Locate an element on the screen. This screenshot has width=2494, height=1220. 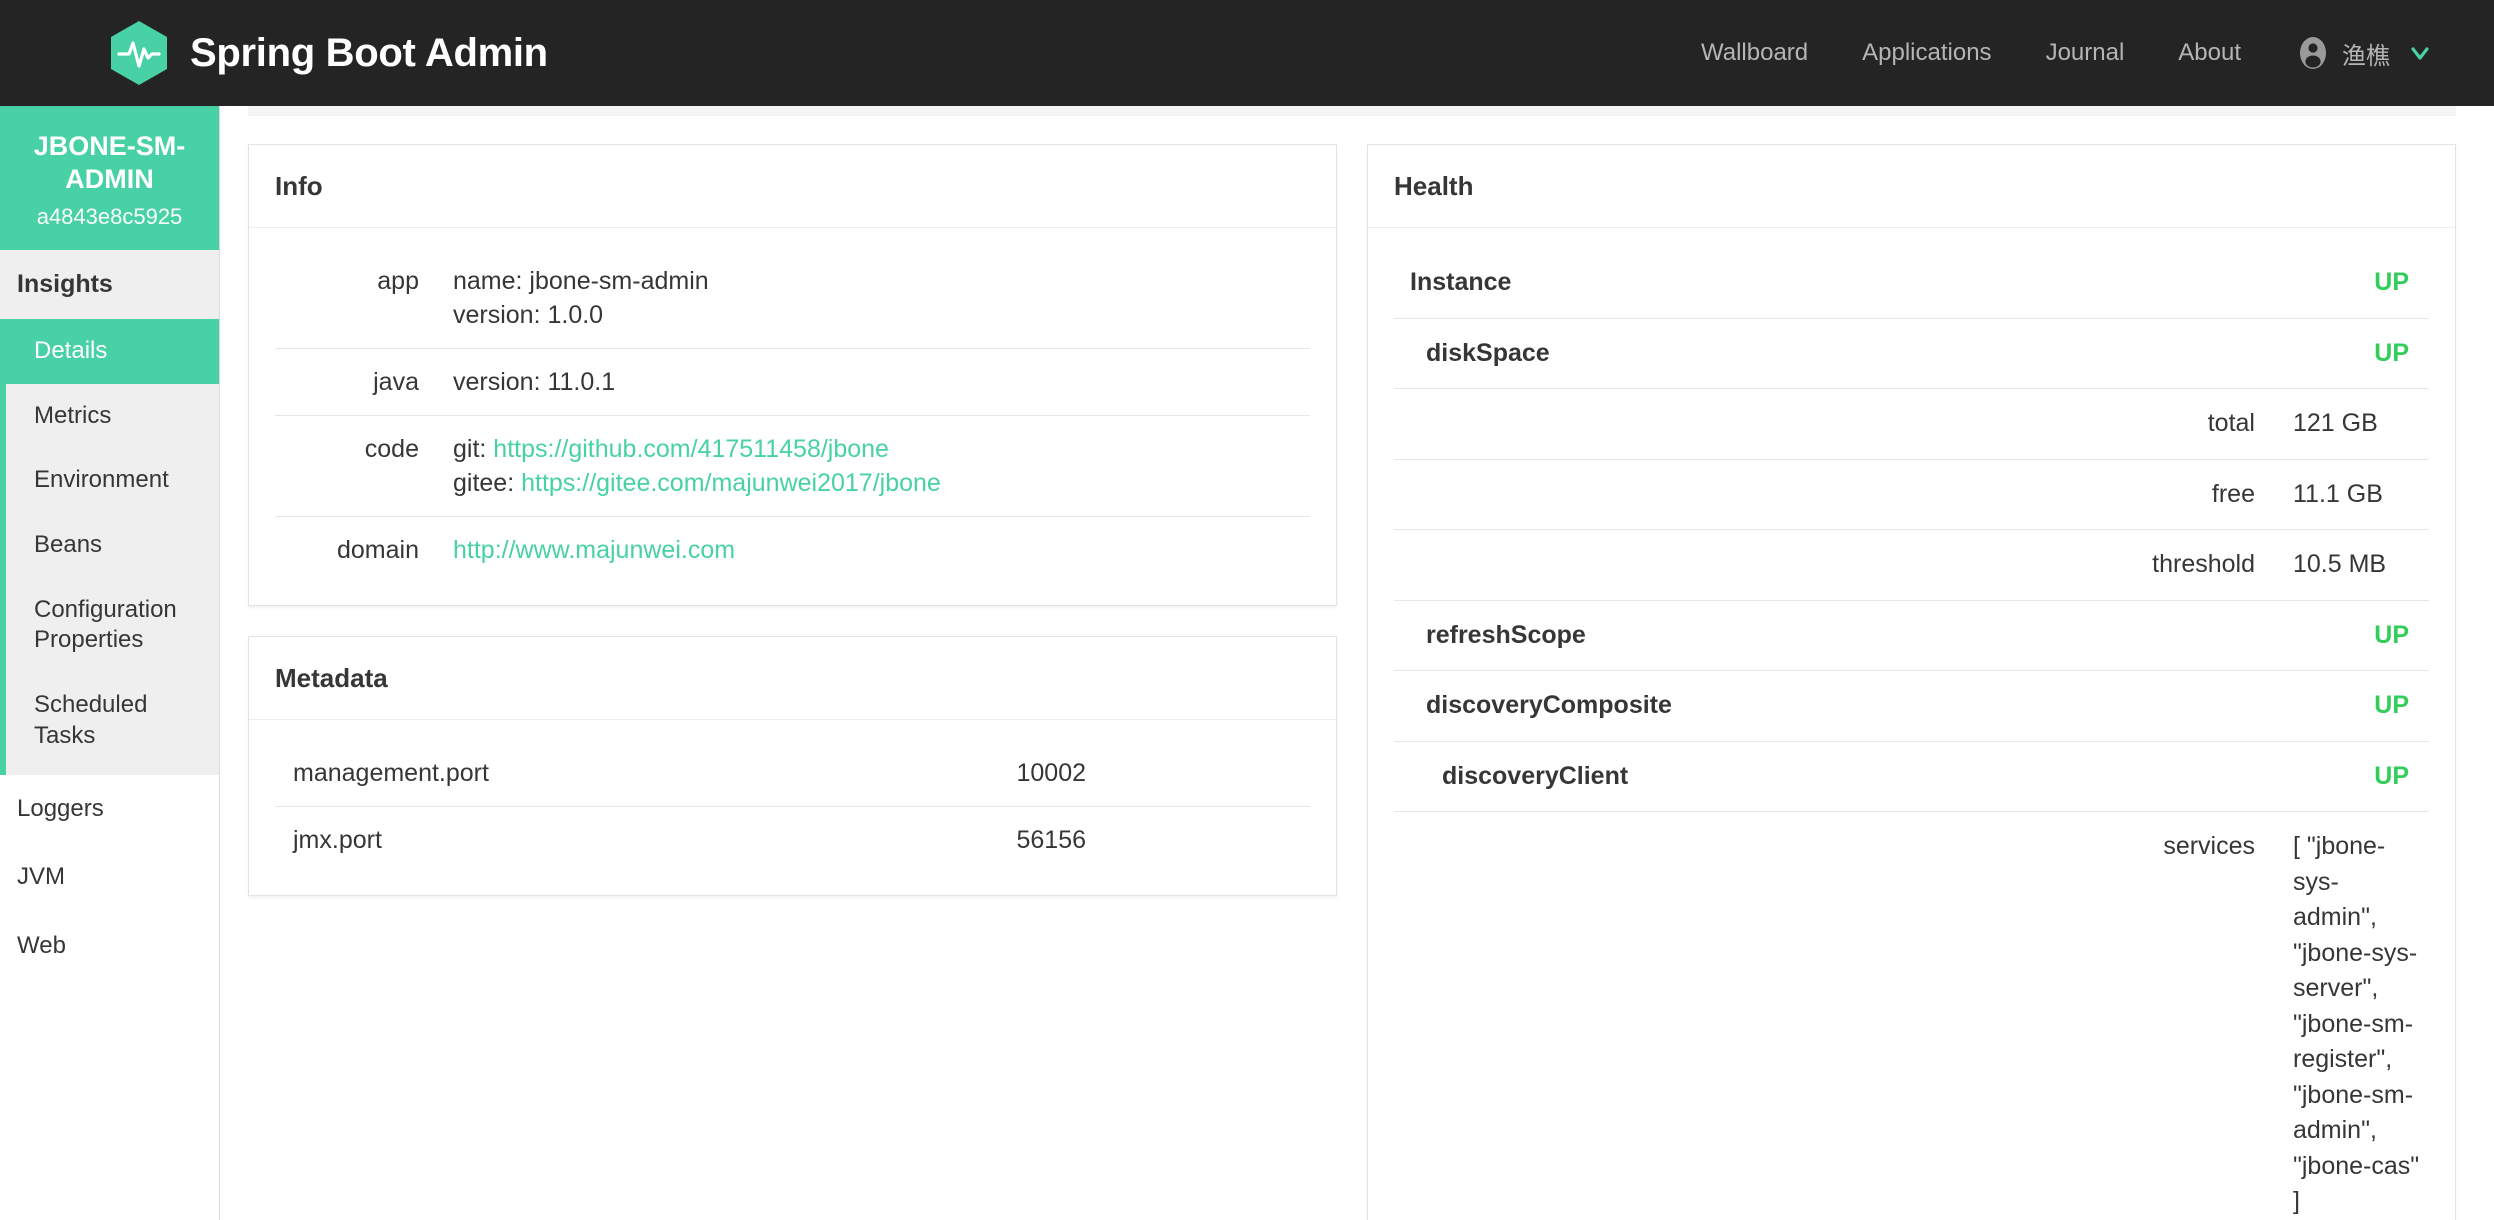
nav-links: Wallboard Applications Journal About 渔樵 is located at coordinates (2064, 53).